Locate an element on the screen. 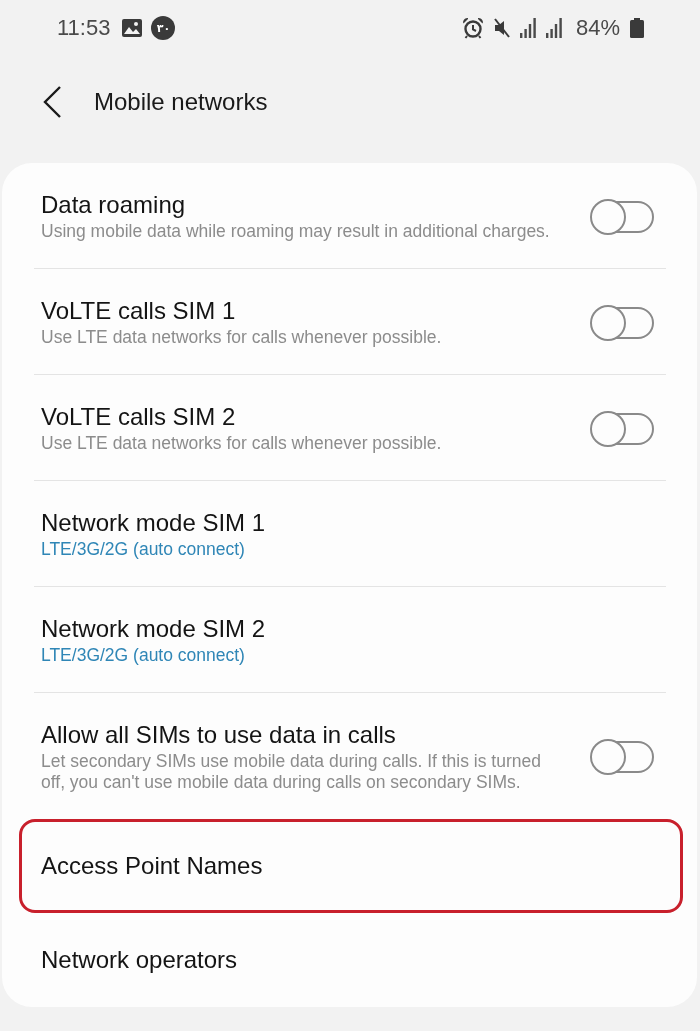 The width and height of the screenshot is (700, 1031). settings-item: Access Point Names is located at coordinates (351, 866).